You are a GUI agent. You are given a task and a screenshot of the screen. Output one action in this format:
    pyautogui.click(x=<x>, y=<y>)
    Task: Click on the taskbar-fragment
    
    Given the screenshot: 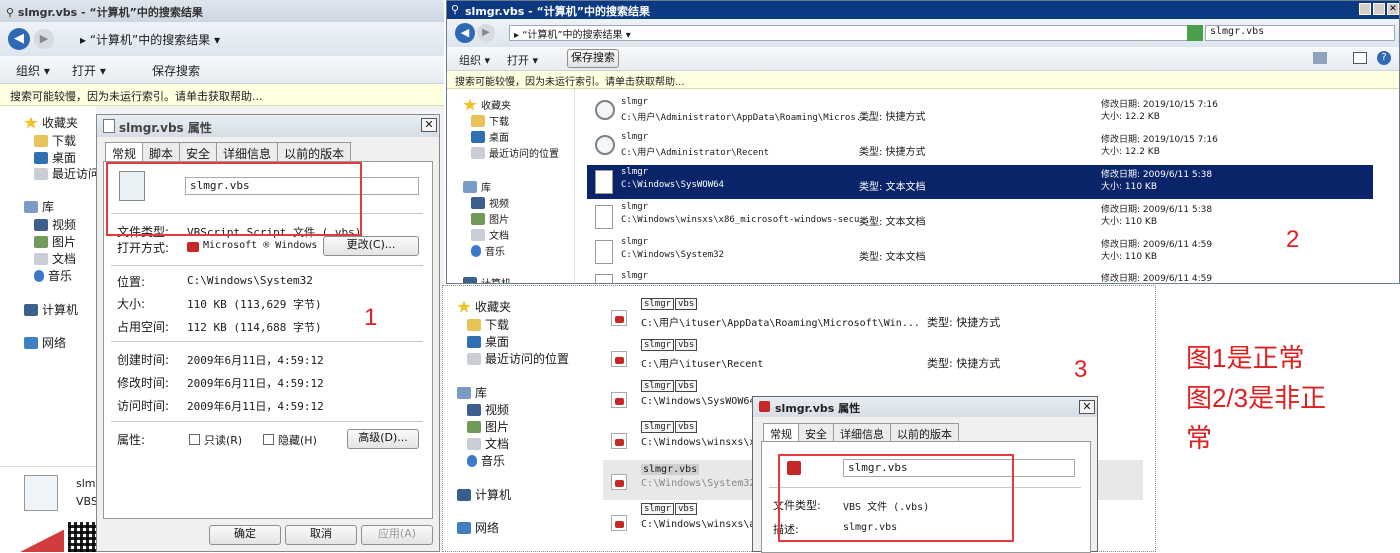 What is the action you would take?
    pyautogui.click(x=48, y=537)
    